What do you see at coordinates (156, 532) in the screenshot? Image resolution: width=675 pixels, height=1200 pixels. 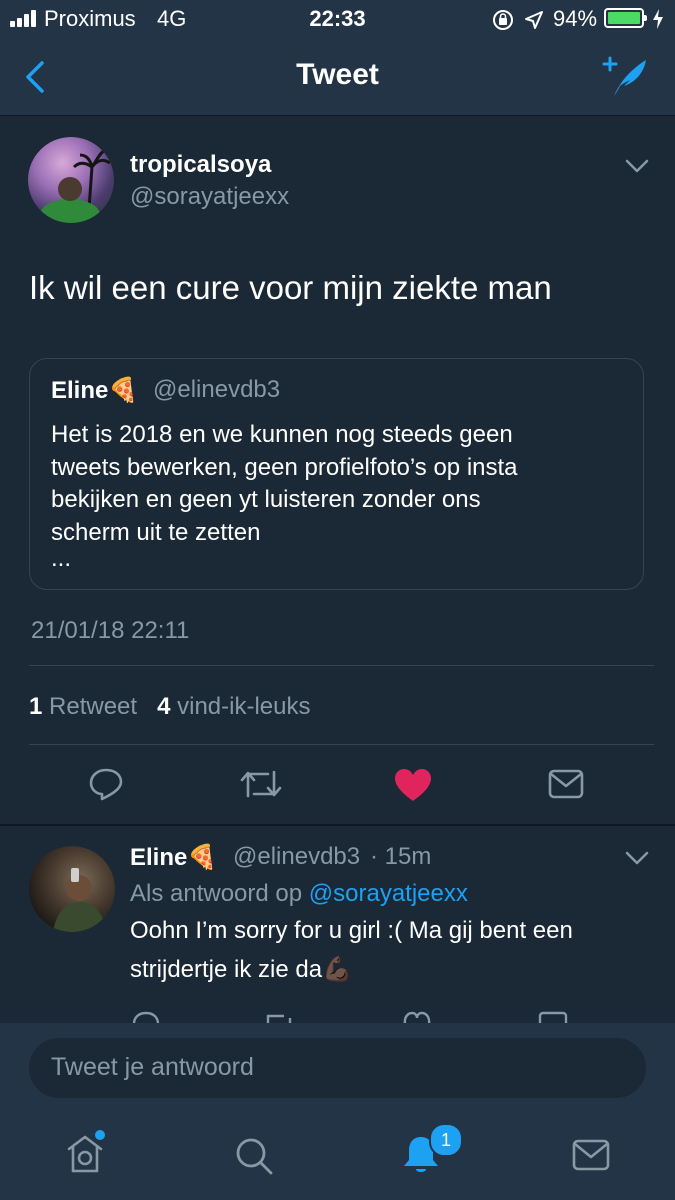 I see `quoted-text-line: scherm uit te zetten` at bounding box center [156, 532].